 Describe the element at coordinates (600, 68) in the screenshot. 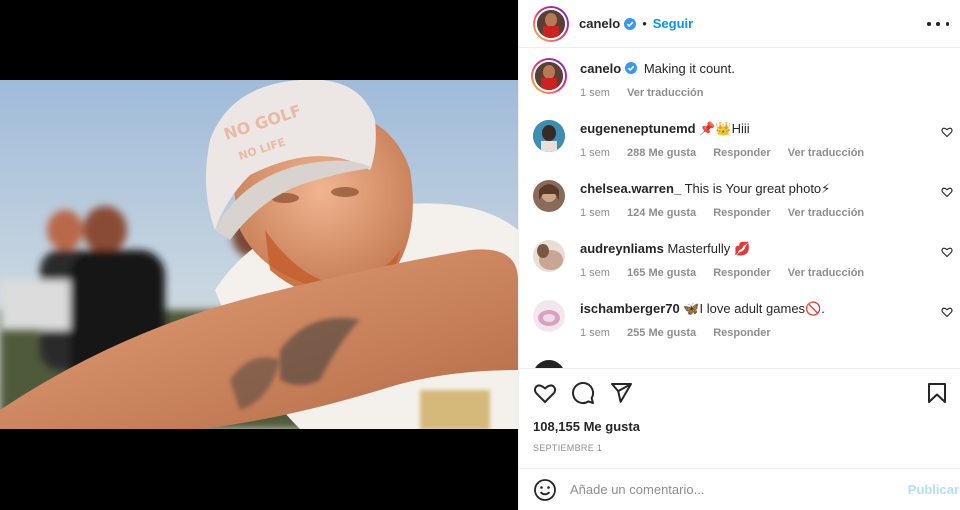

I see `caption-username: canelo` at that location.